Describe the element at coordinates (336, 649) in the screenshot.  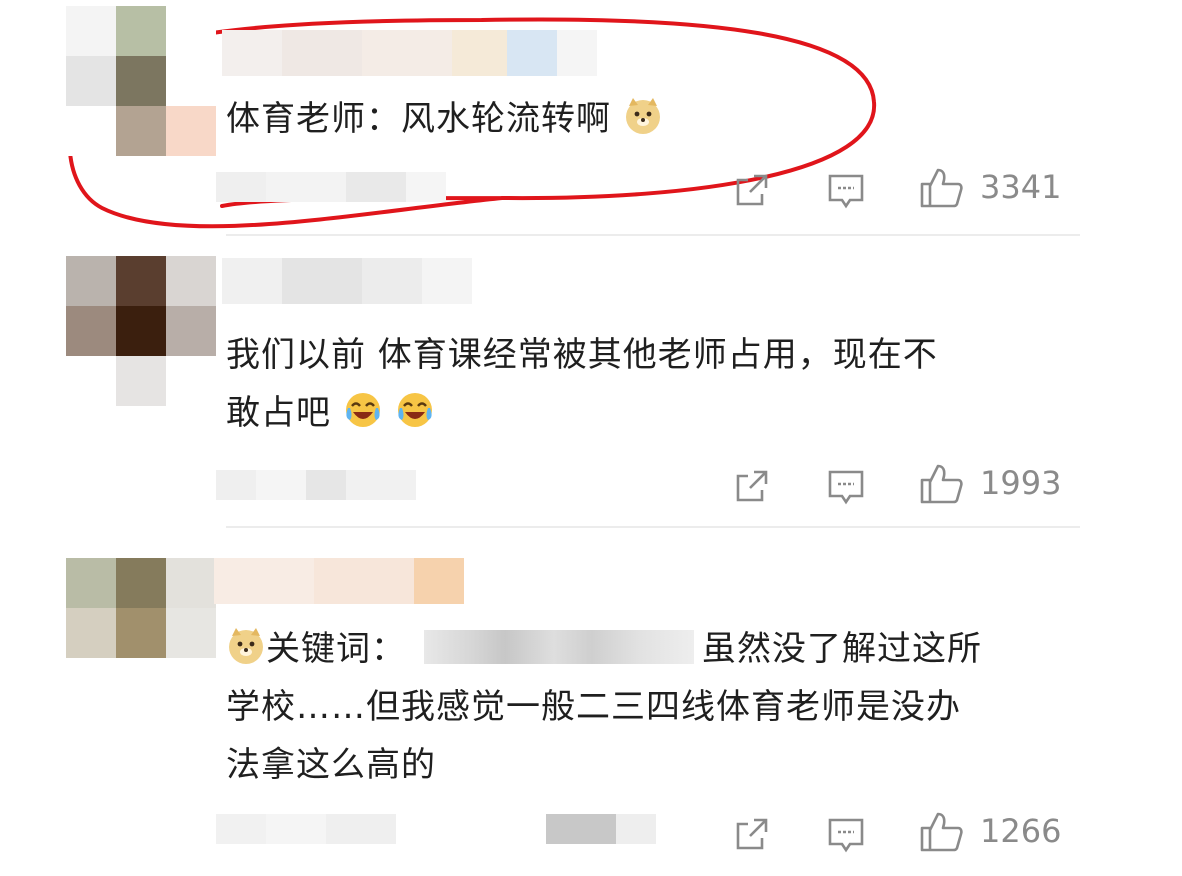
I see `keyword-label: 关键词：` at that location.